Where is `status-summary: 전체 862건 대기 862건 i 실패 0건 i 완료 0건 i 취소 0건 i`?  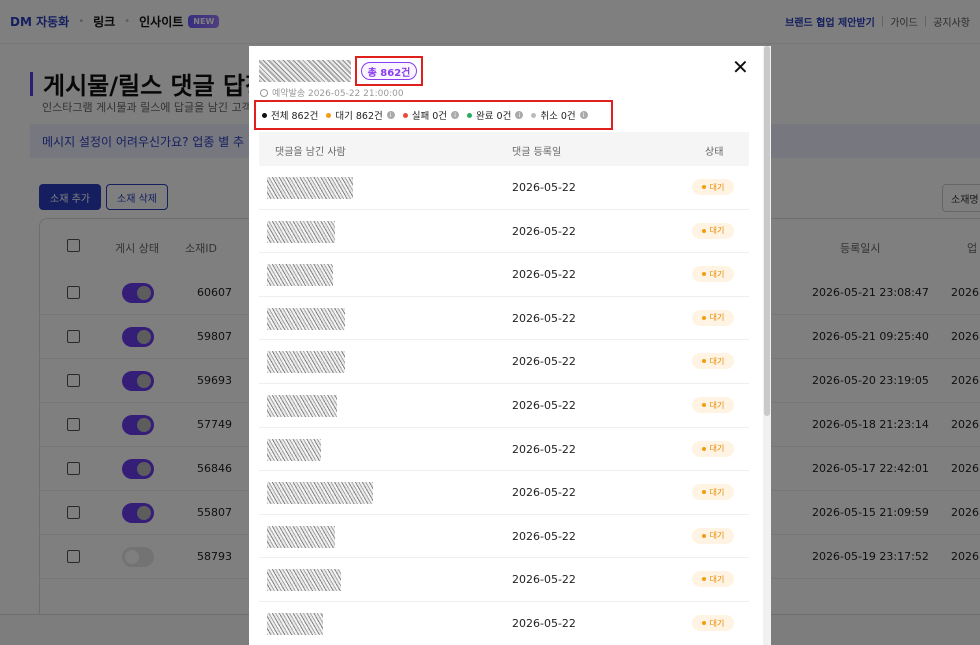 status-summary: 전체 862건 대기 862건 i 실패 0건 i 완료 0건 i 취소 0건 i is located at coordinates (433, 115).